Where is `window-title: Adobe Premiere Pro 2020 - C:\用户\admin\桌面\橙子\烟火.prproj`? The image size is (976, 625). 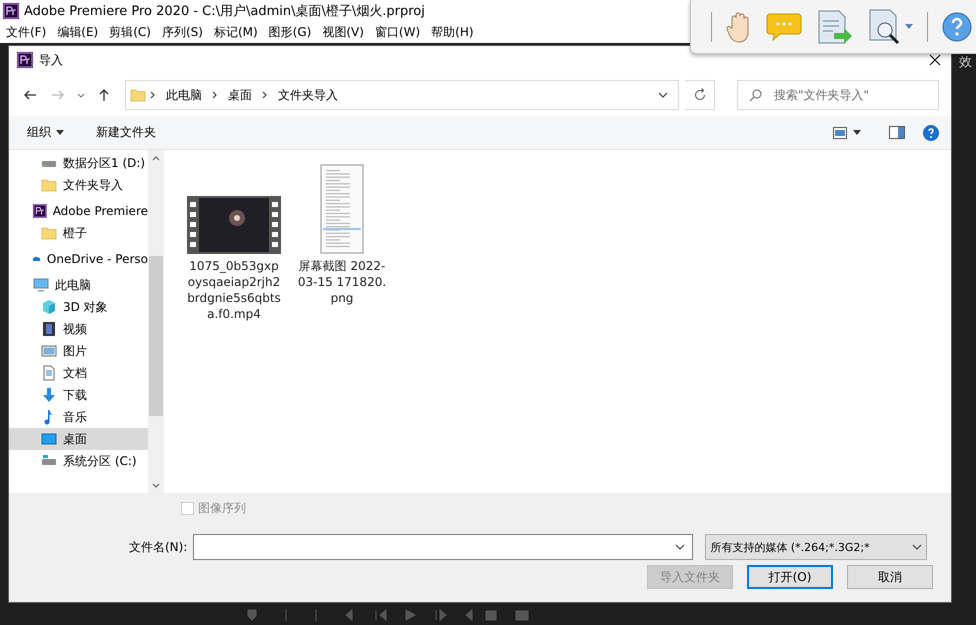
window-title: Adobe Premiere Pro 2020 - C:\用户\admin\桌面\橙子\烟火.prproj is located at coordinates (224, 11).